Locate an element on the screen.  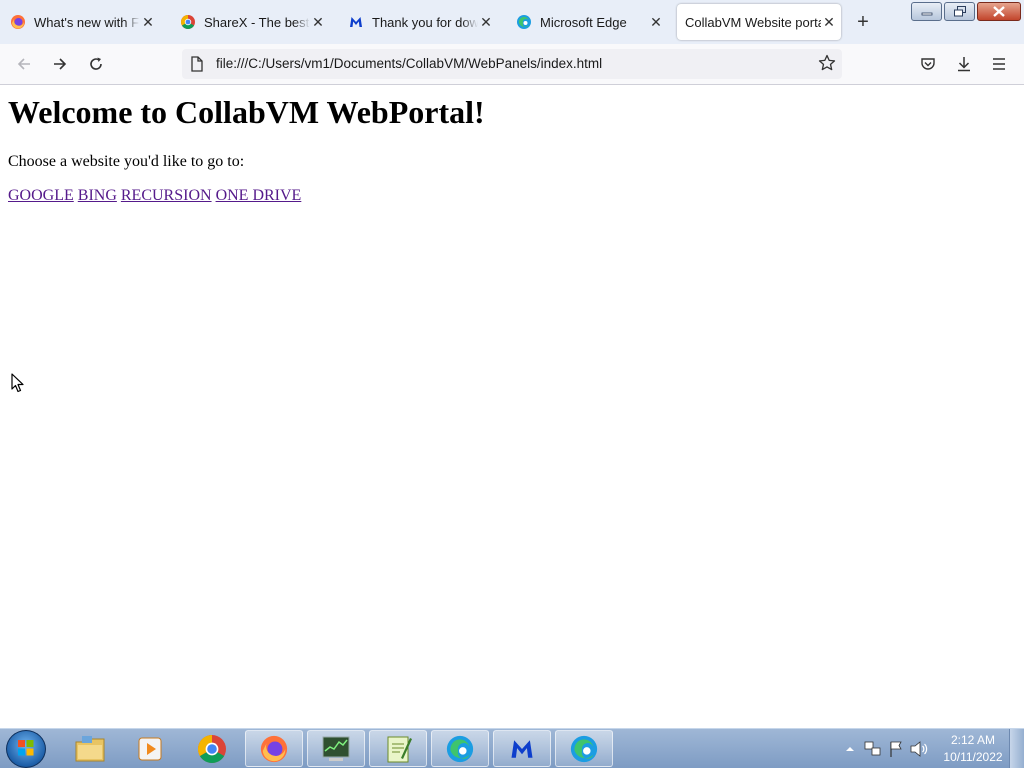
restore-icon is located at coordinates (959, 11).